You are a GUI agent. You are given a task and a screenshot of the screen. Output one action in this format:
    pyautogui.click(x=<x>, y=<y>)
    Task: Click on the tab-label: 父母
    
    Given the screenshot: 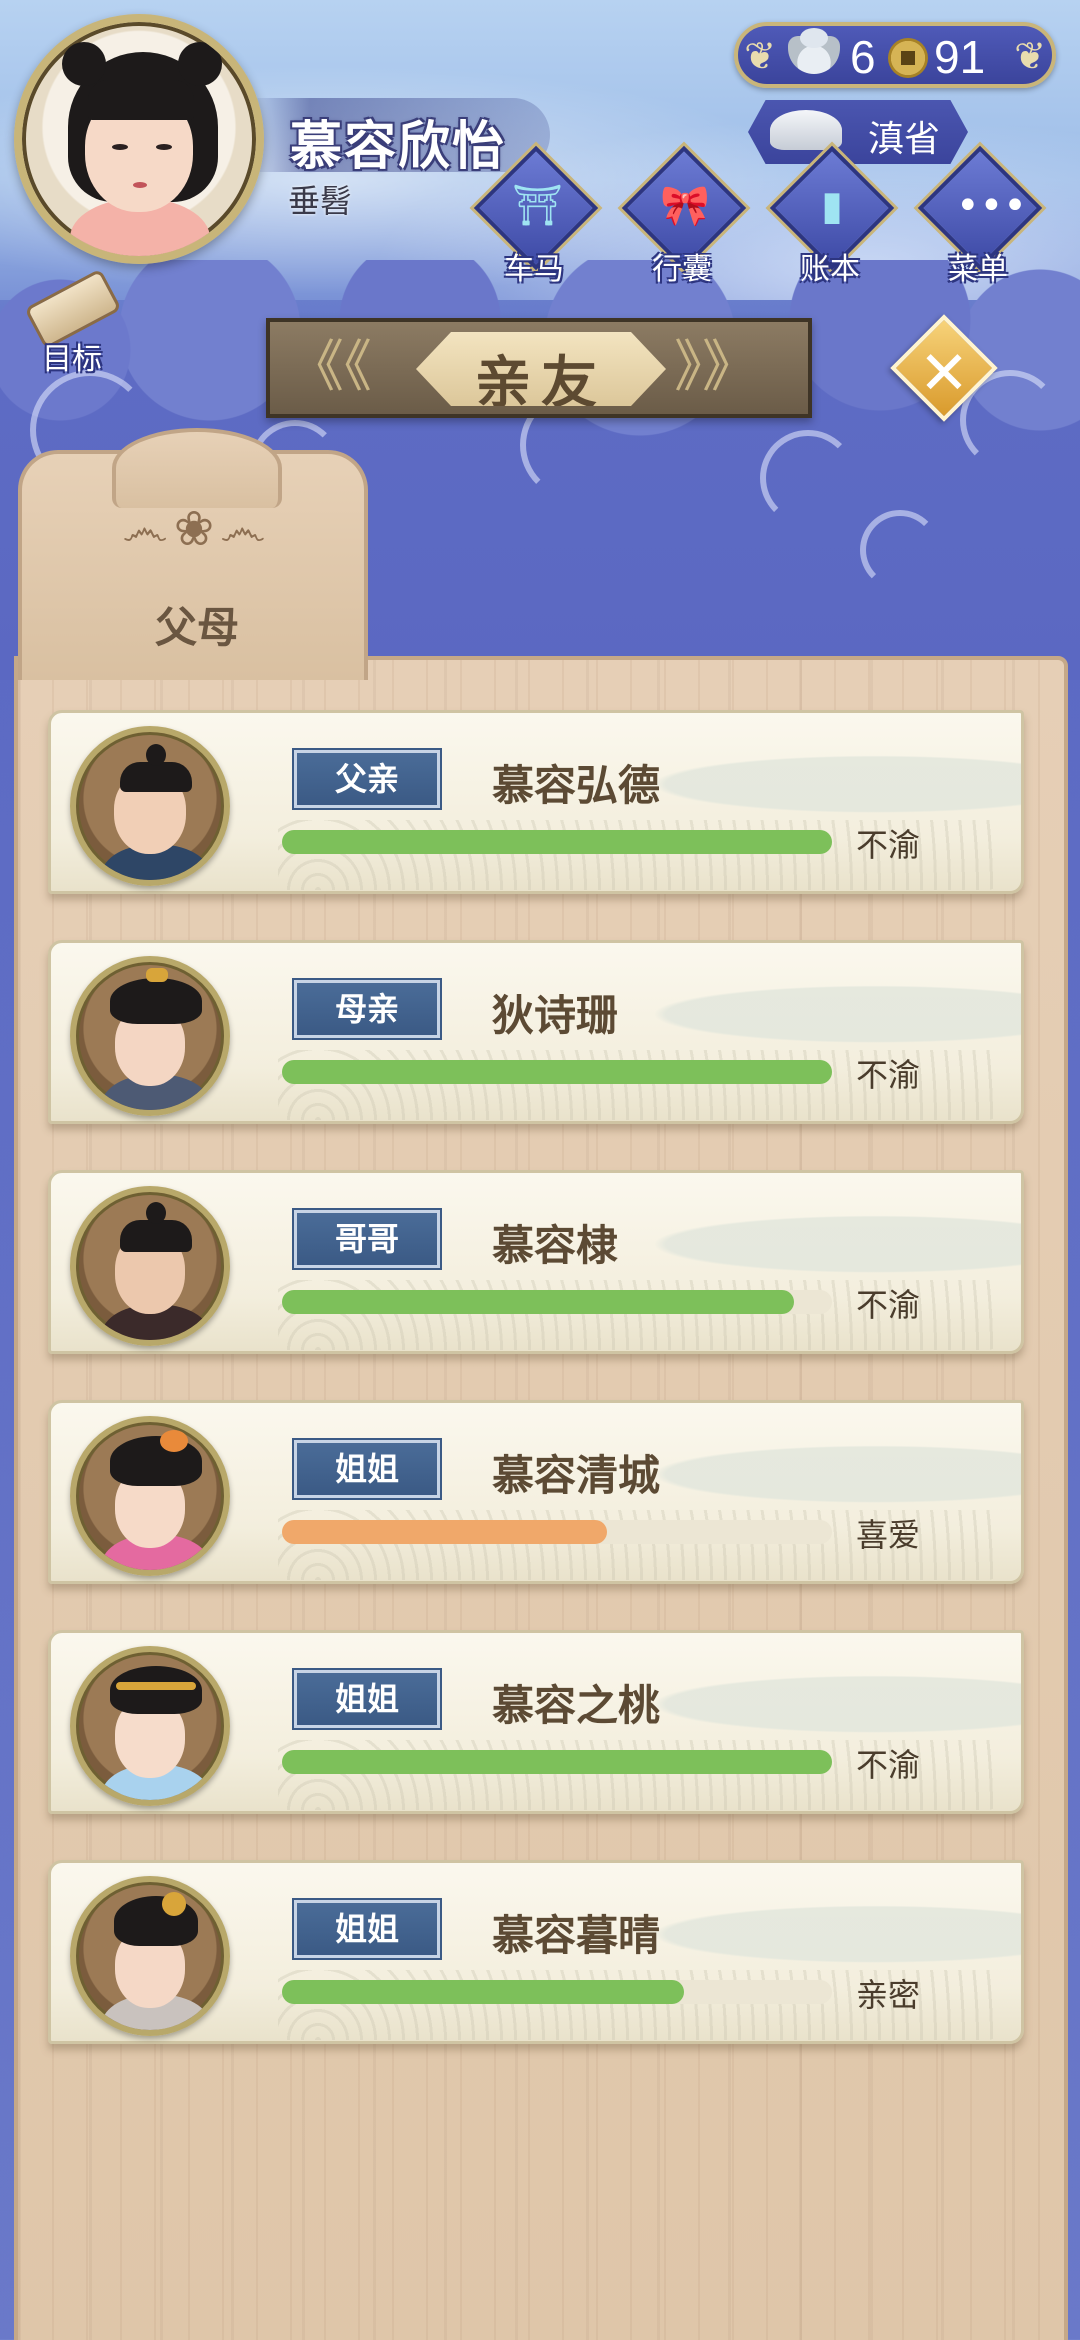 What is the action you would take?
    pyautogui.click(x=196, y=627)
    